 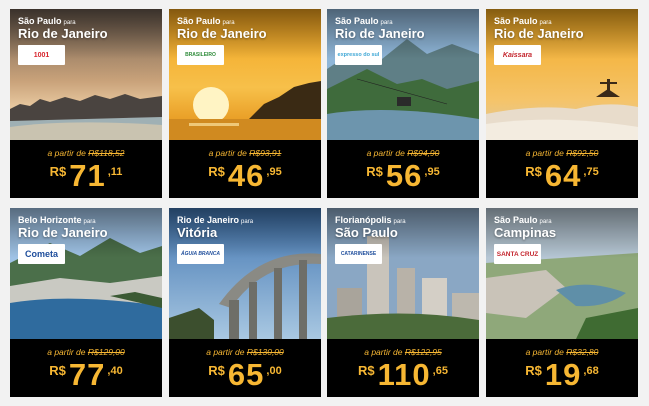 What do you see at coordinates (245, 352) in the screenshot?
I see `price-from-label: a partir de R$130,00` at bounding box center [245, 352].